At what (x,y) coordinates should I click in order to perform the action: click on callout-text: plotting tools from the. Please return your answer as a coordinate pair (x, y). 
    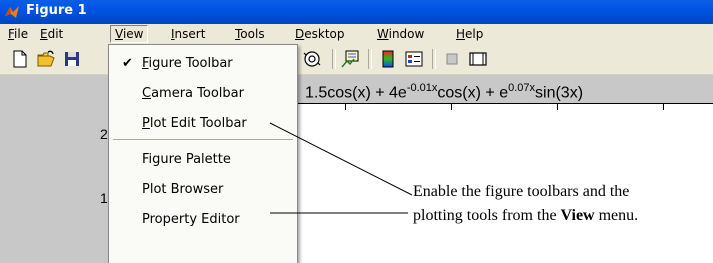
    Looking at the image, I should click on (487, 215).